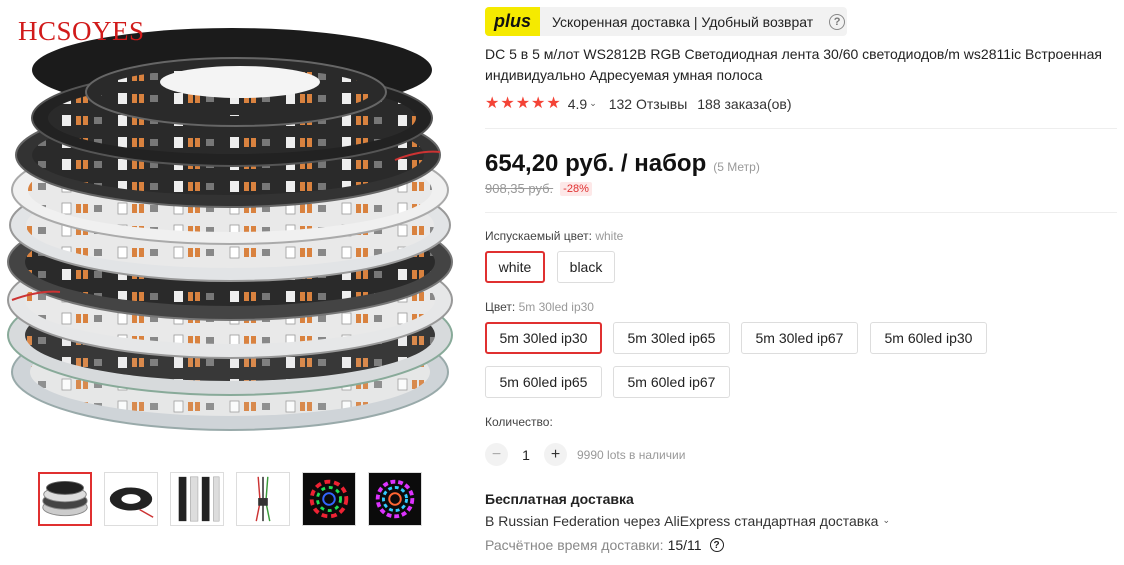  Describe the element at coordinates (684, 545) in the screenshot. I see `delivery-estimate-date: 15/11` at that location.